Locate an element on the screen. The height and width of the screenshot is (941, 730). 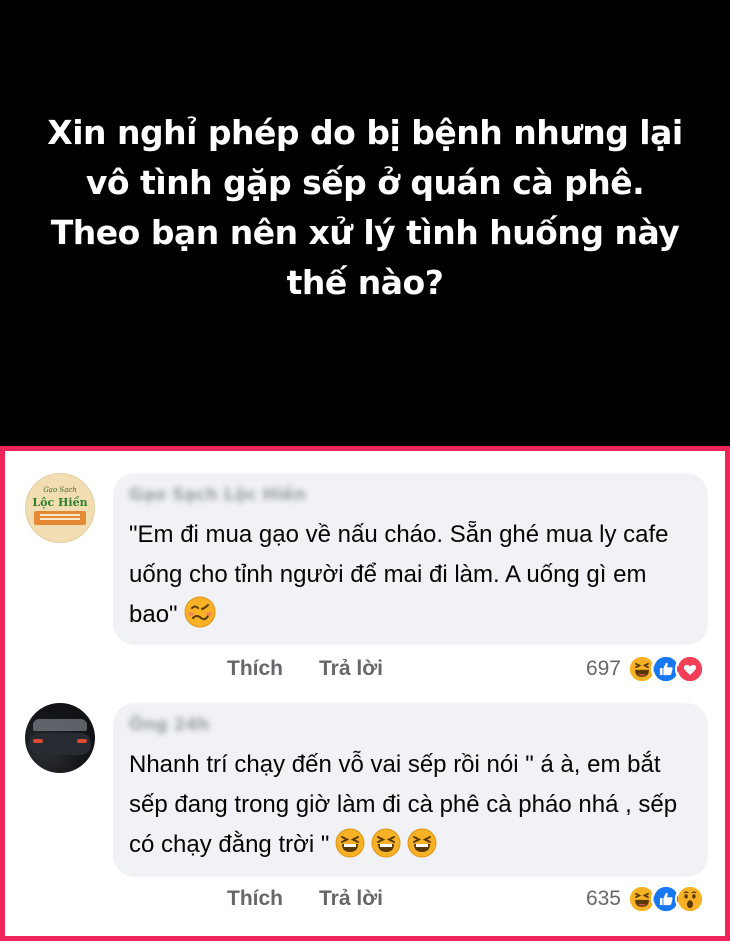
love-icon is located at coordinates (690, 669).